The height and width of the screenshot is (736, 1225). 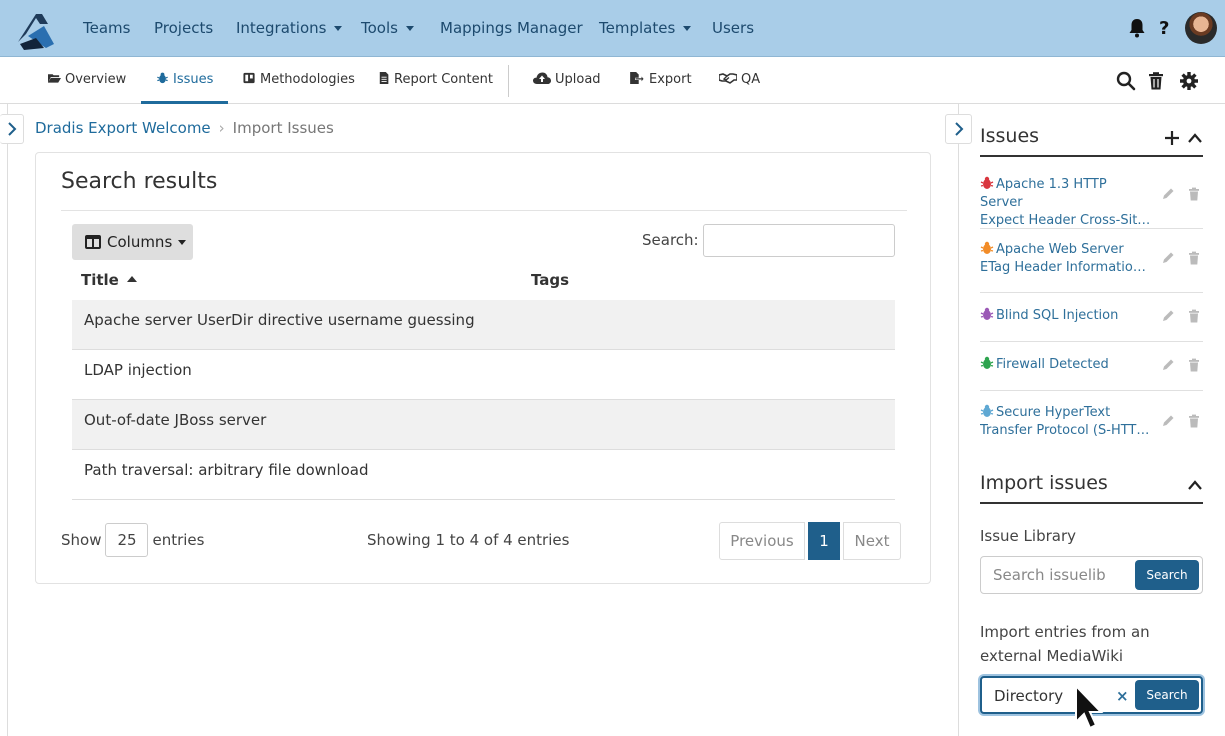 I want to click on page-size-control: Show 25 entries, so click(x=132, y=540).